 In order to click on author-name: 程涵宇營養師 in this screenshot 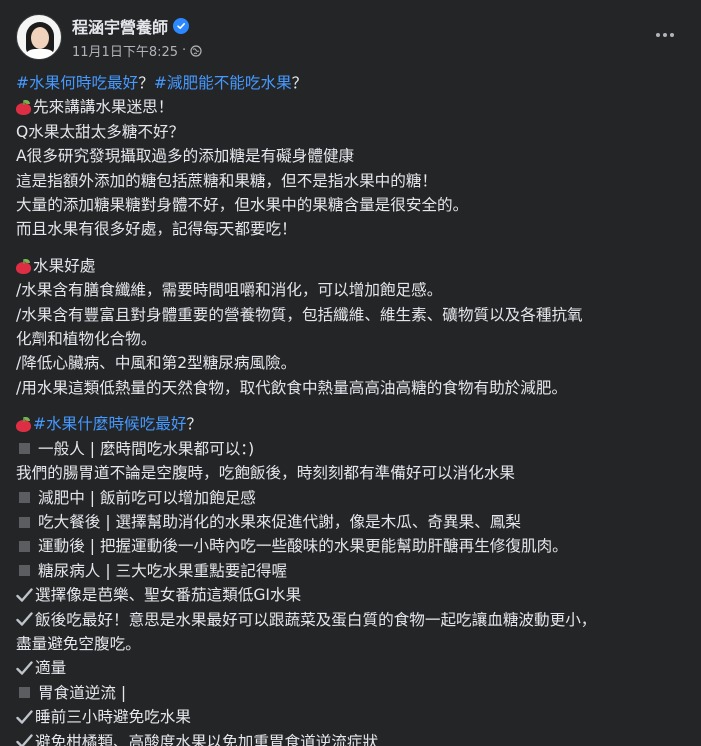, I will do `click(120, 26)`.